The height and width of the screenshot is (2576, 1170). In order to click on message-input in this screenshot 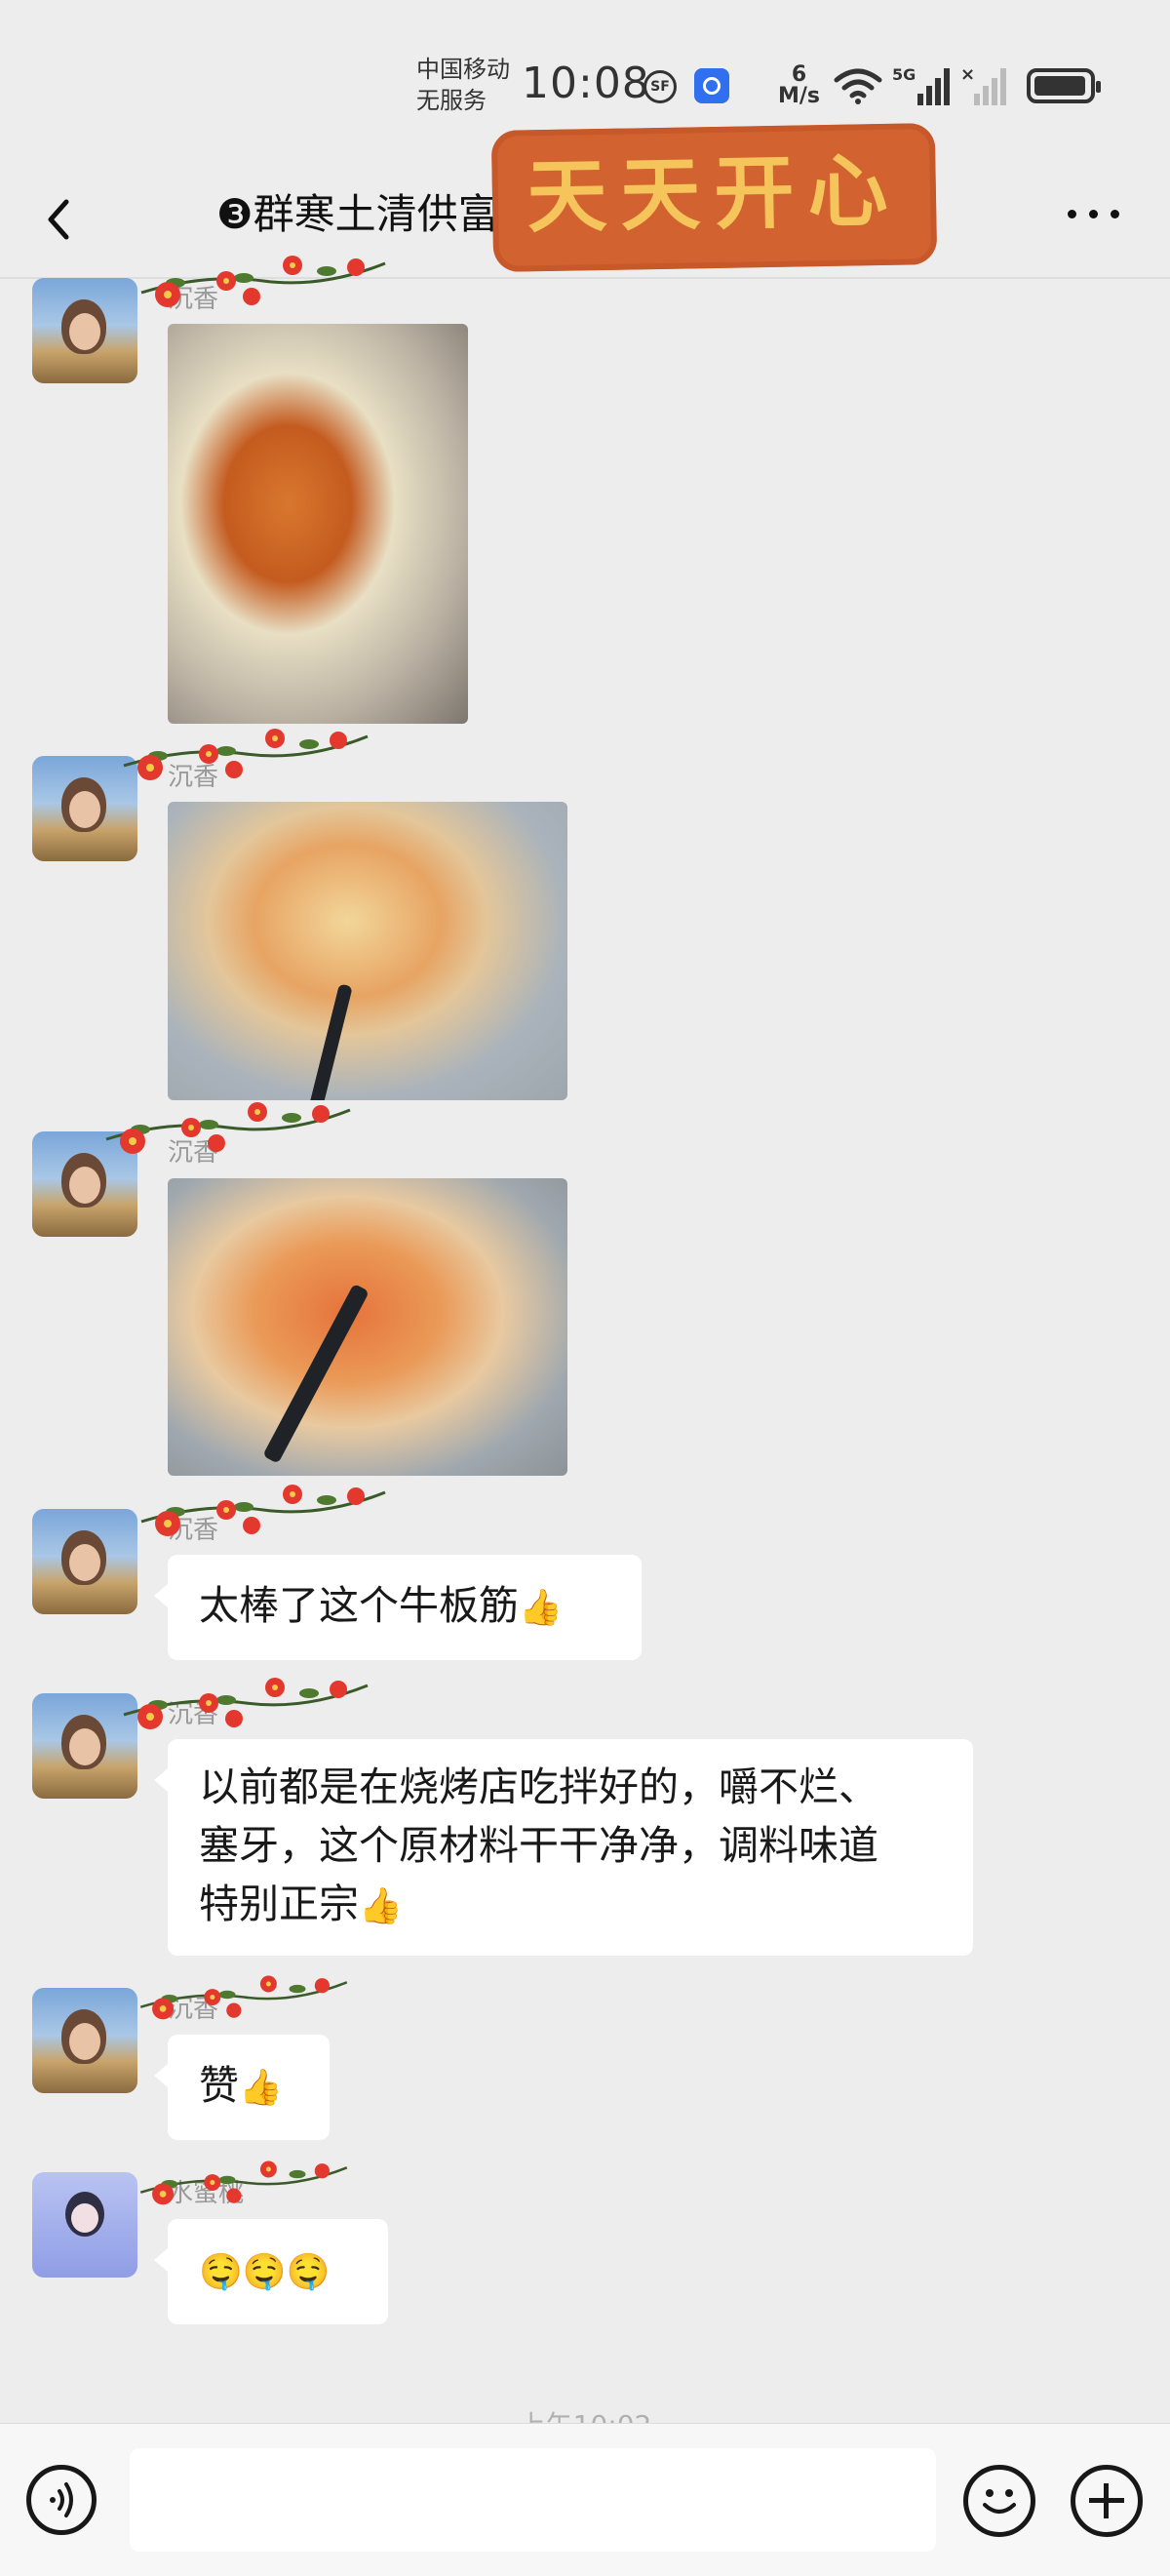, I will do `click(533, 2500)`.